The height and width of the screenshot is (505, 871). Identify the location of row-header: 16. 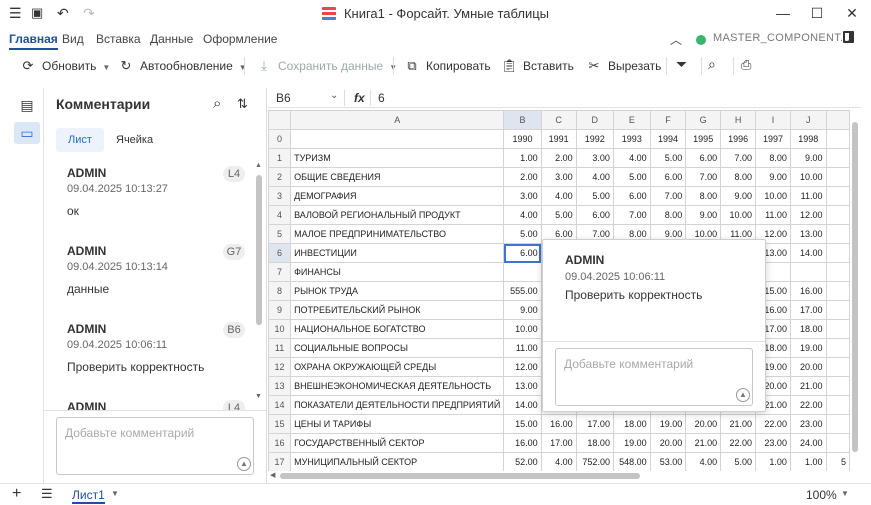
(280, 443).